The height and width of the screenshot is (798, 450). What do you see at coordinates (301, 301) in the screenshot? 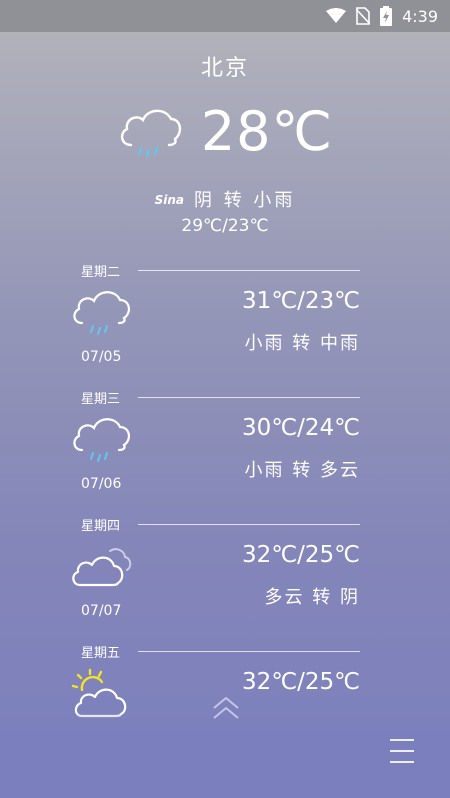
I see `forecast-temperature: 31℃/23℃` at bounding box center [301, 301].